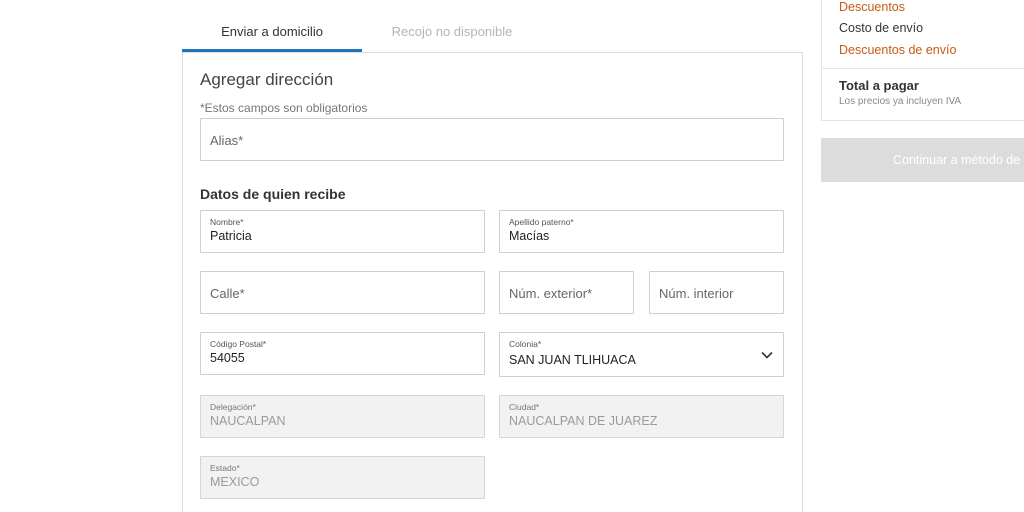  What do you see at coordinates (231, 236) in the screenshot?
I see `nombre-value: Patricia` at bounding box center [231, 236].